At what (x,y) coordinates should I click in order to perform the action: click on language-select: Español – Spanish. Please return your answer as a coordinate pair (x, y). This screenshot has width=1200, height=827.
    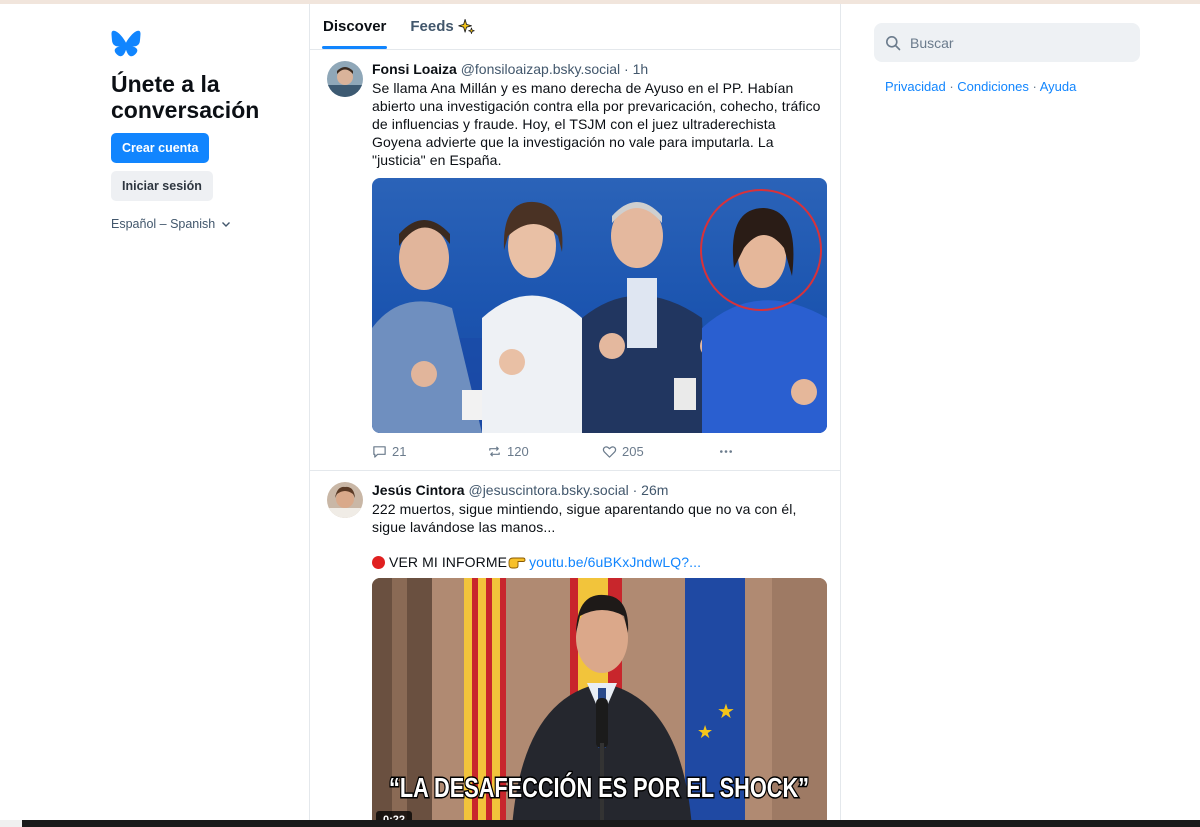
    Looking at the image, I should click on (206, 224).